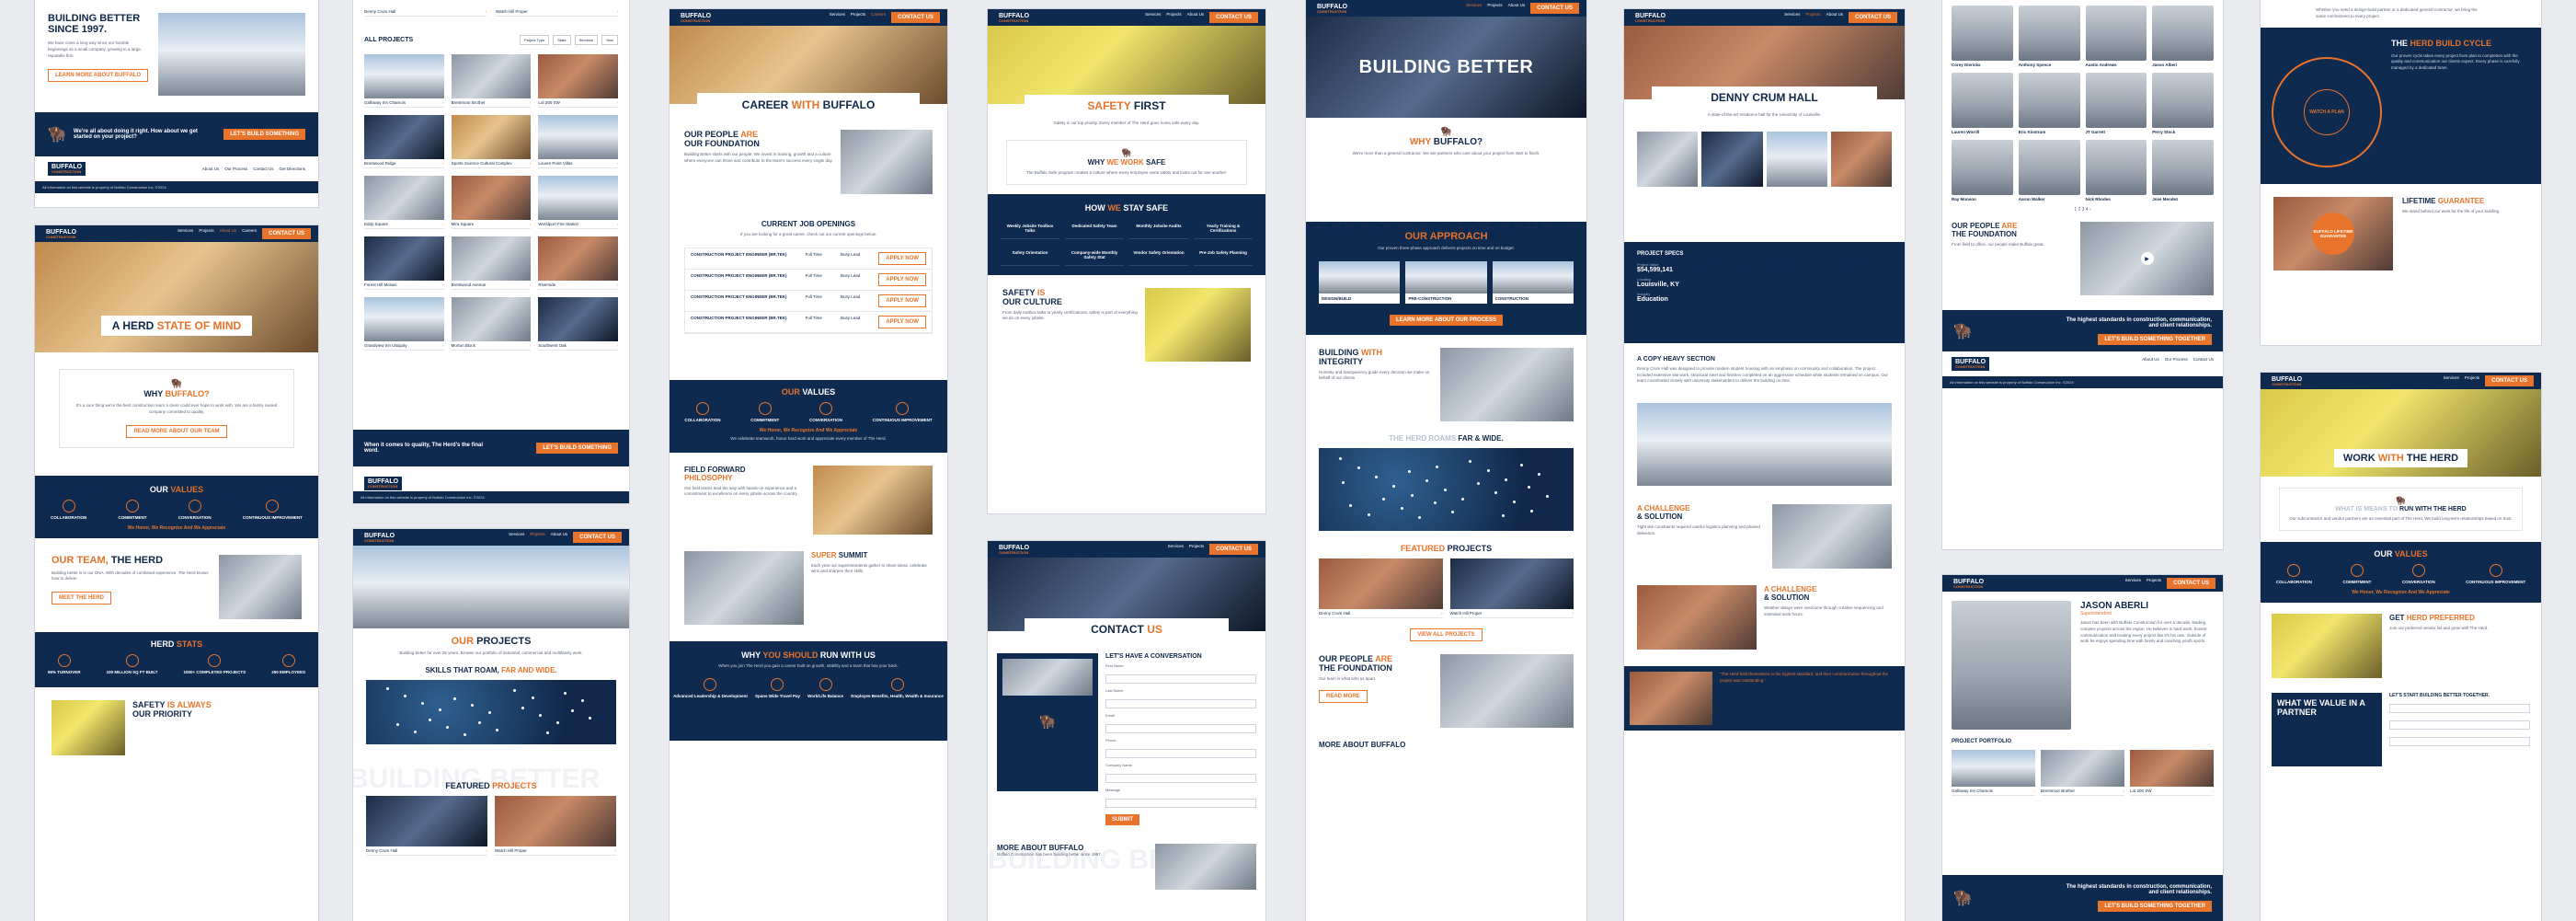 Image resolution: width=2576 pixels, height=921 pixels. I want to click on team-member-card: Ray Monson, so click(1982, 170).